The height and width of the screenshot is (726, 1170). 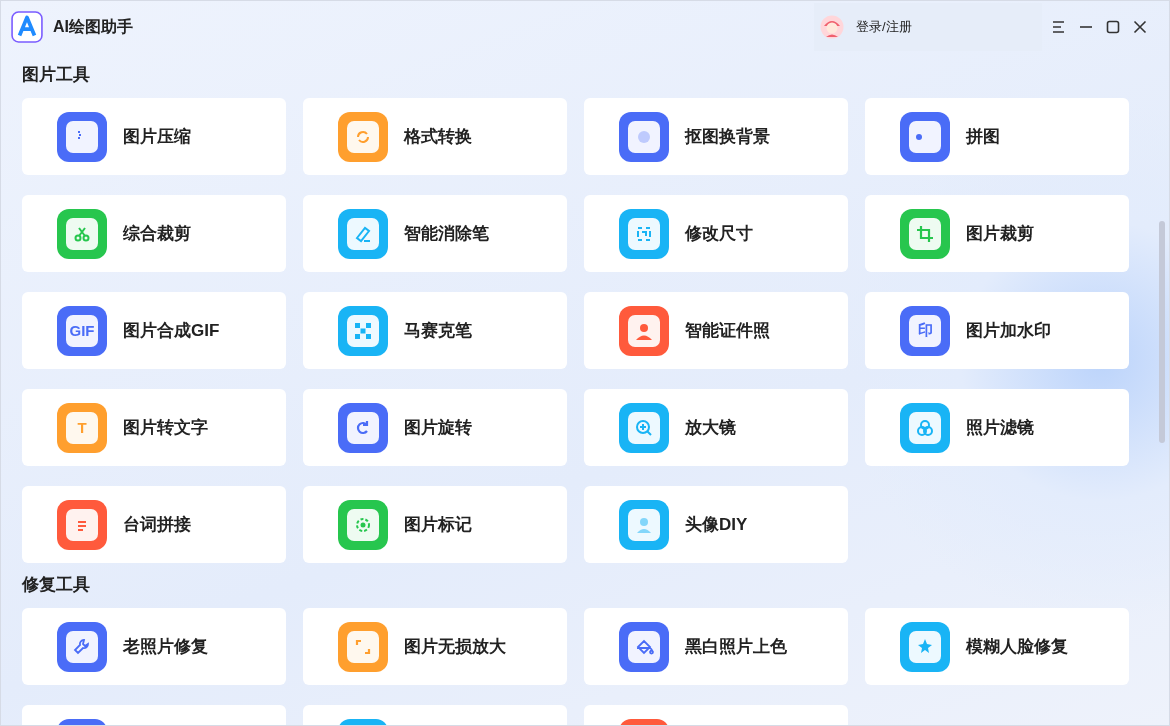 What do you see at coordinates (1162, 332) in the screenshot?
I see `scrollbar-thumb` at bounding box center [1162, 332].